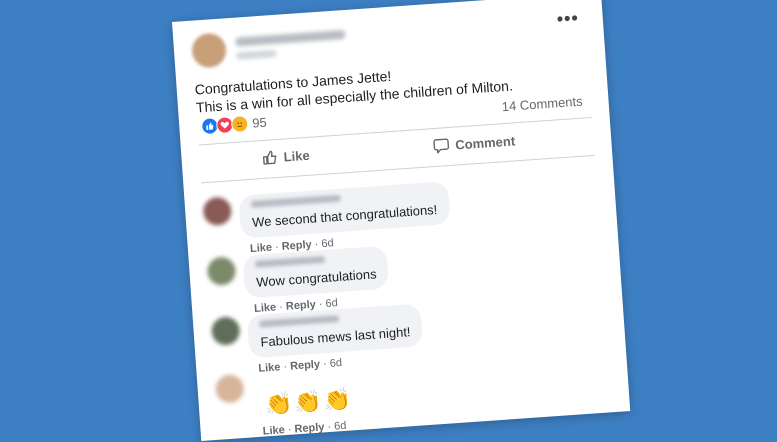 This screenshot has width=777, height=442. I want to click on comment-meta: Like · Reply · 6d, so click(304, 428).